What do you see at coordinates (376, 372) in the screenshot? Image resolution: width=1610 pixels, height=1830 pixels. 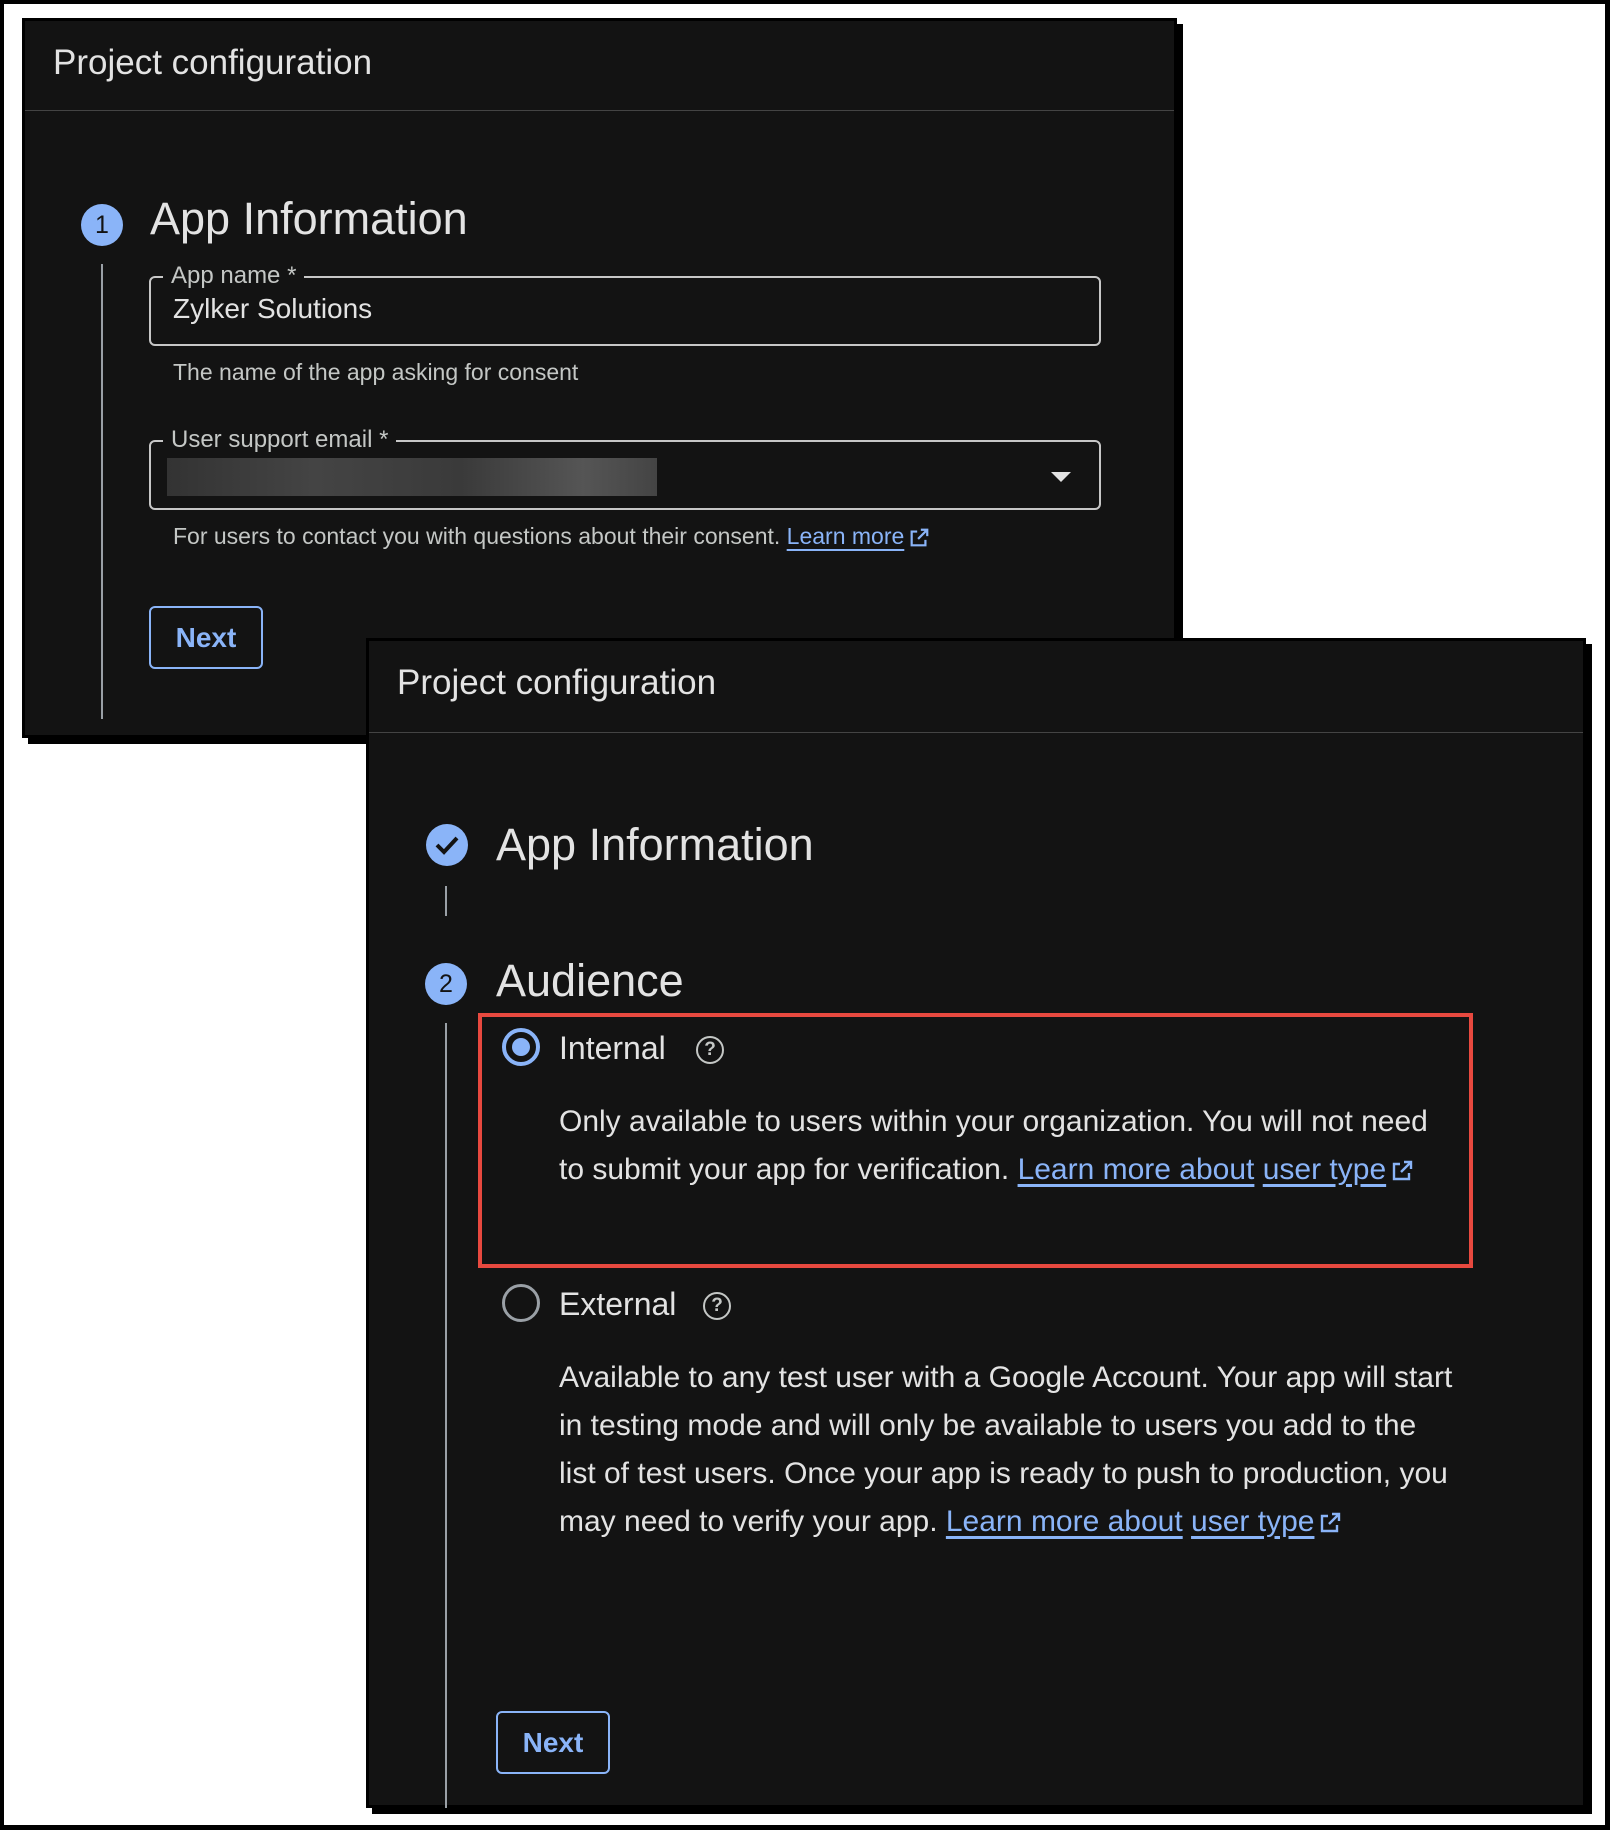 I see `app-name-helper: The name of the app asking for consent` at bounding box center [376, 372].